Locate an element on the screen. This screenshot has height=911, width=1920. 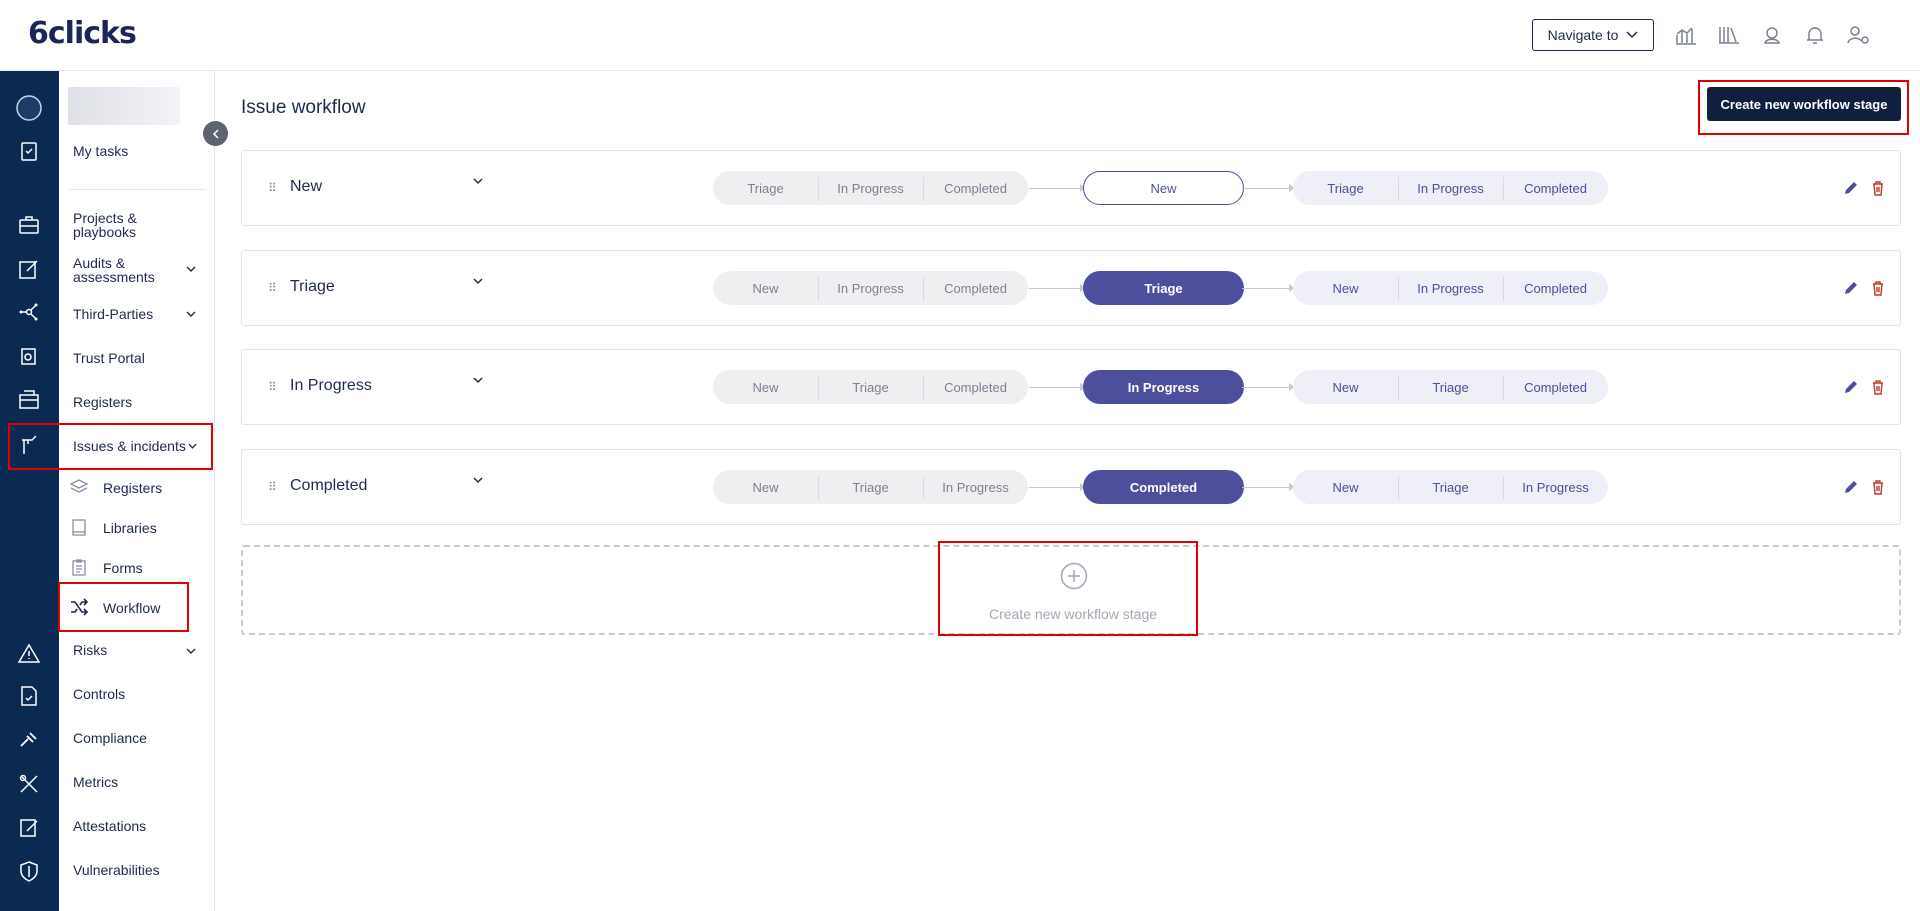
sidebar-item-vulnerabilities: Vulnerabilities is located at coordinates (116, 870).